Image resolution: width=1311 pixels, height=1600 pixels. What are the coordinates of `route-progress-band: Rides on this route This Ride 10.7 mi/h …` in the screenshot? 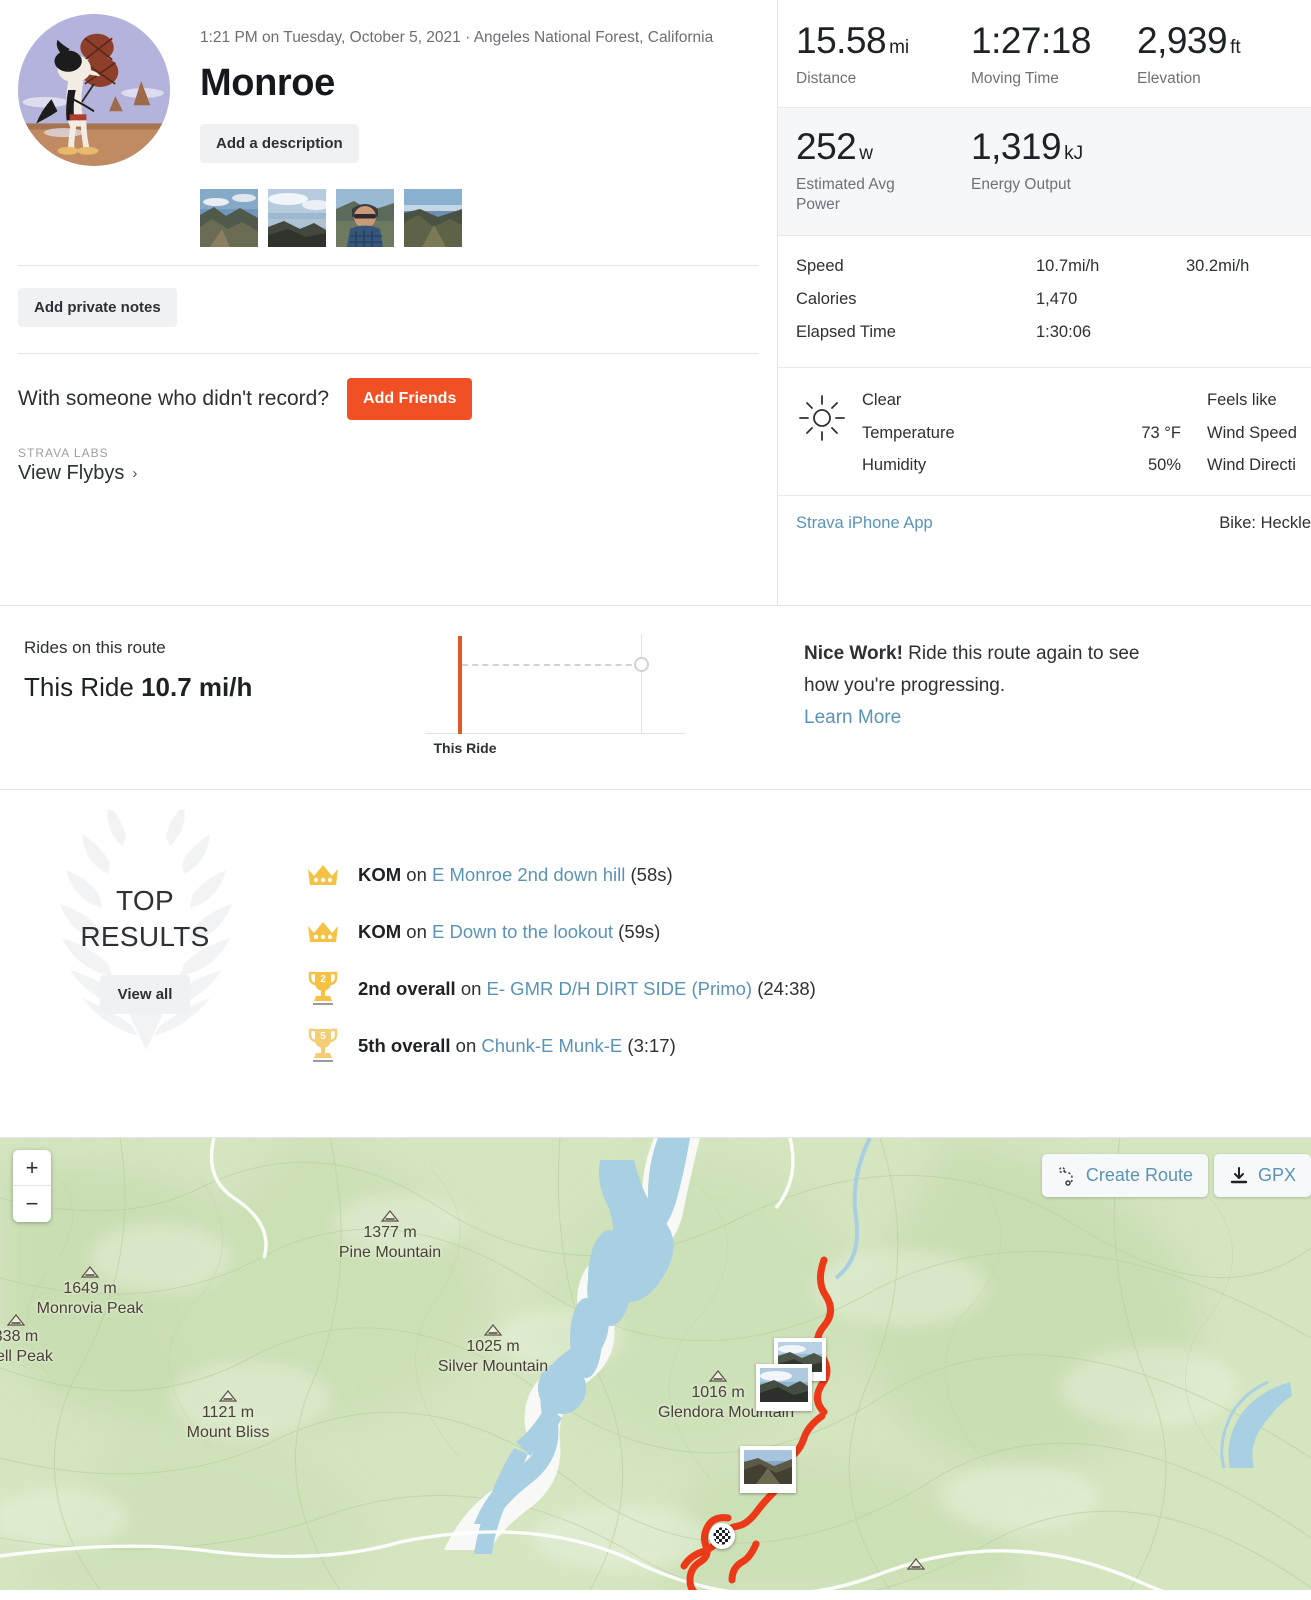 It's located at (655, 697).